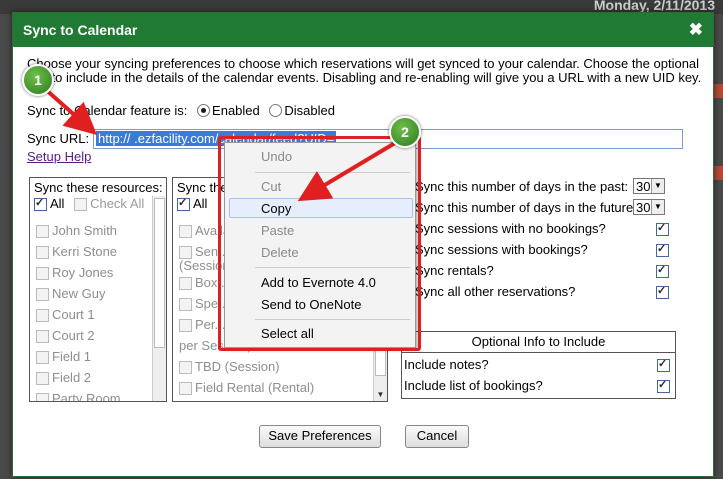 The width and height of the screenshot is (723, 479). I want to click on arrow-to-copy, so click(349, 170).